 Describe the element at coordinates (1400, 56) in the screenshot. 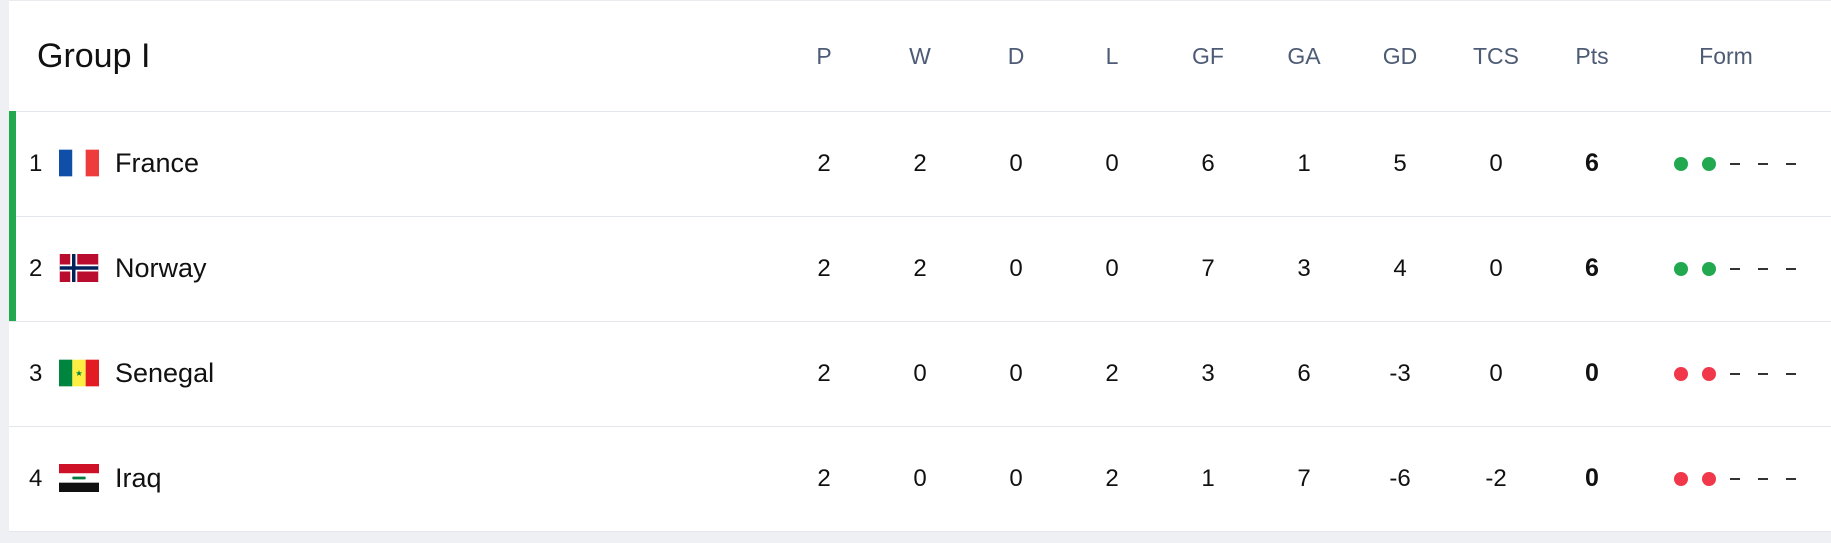

I see `column-header-goal-difference: GD` at that location.